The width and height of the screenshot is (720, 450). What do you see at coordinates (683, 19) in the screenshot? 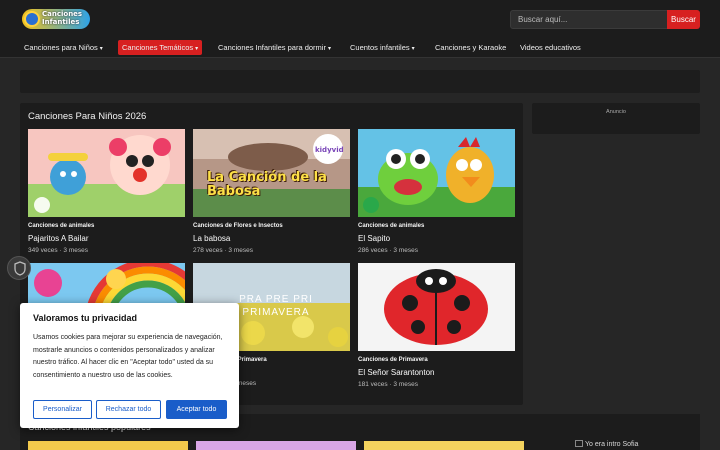
I see `search-button: Buscar` at bounding box center [683, 19].